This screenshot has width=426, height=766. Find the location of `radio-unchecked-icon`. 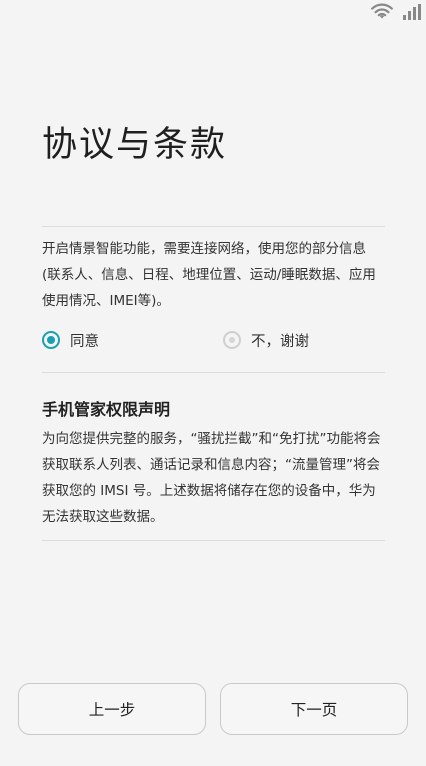

radio-unchecked-icon is located at coordinates (232, 340).